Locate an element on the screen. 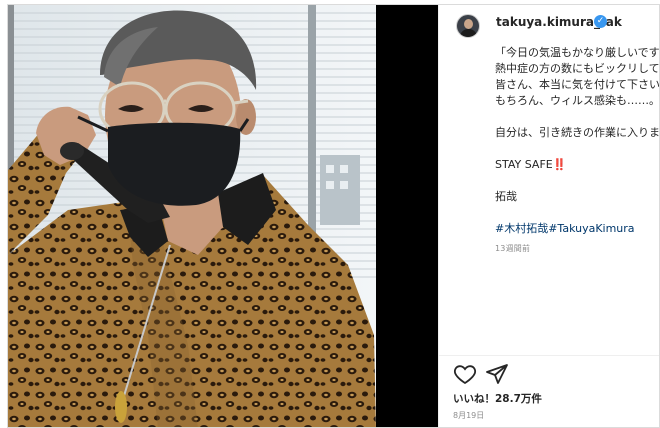 This screenshot has height=428, width=660. verified-icon: ✓ is located at coordinates (600, 21).